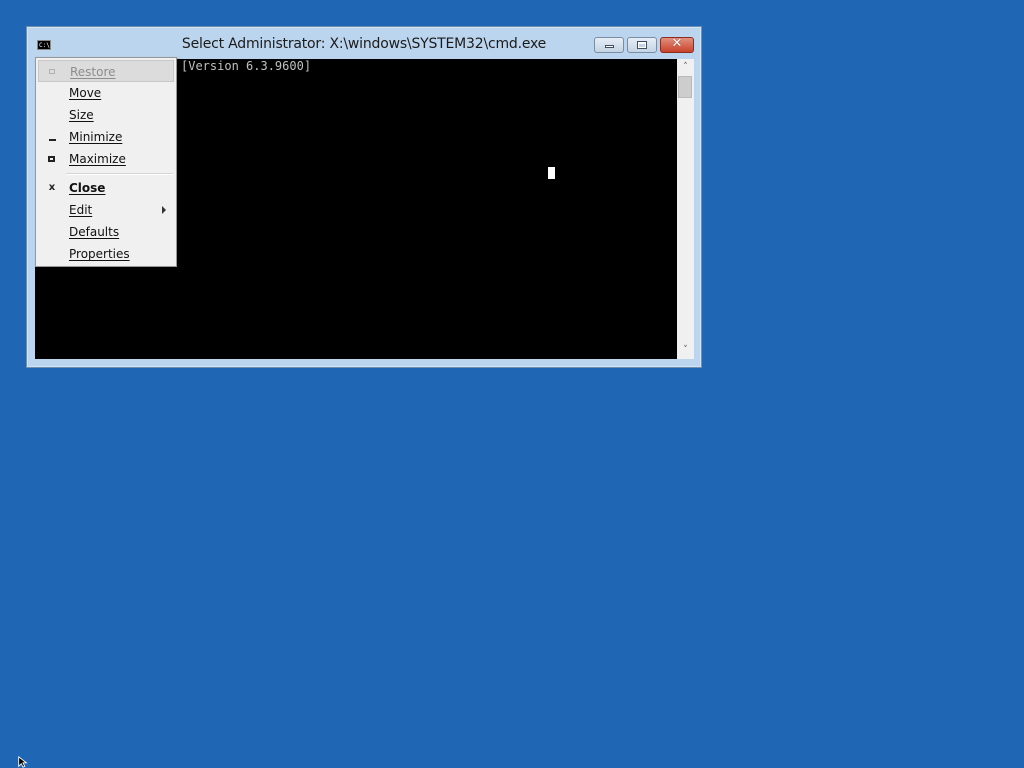  I want to click on vertical-scrollbar: ˄ ˅, so click(685, 209).